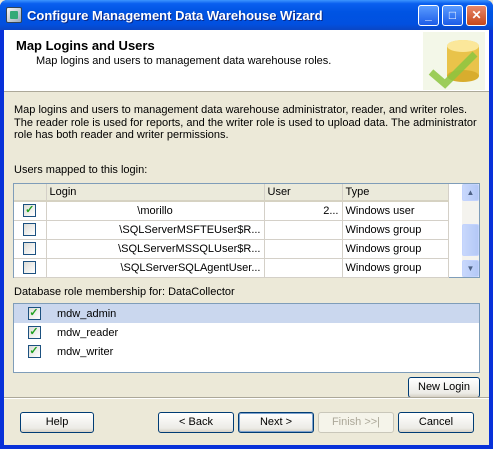 This screenshot has height=449, width=493. Describe the element at coordinates (246, 351) in the screenshot. I see `list-item: ✓ mdw_writer` at that location.